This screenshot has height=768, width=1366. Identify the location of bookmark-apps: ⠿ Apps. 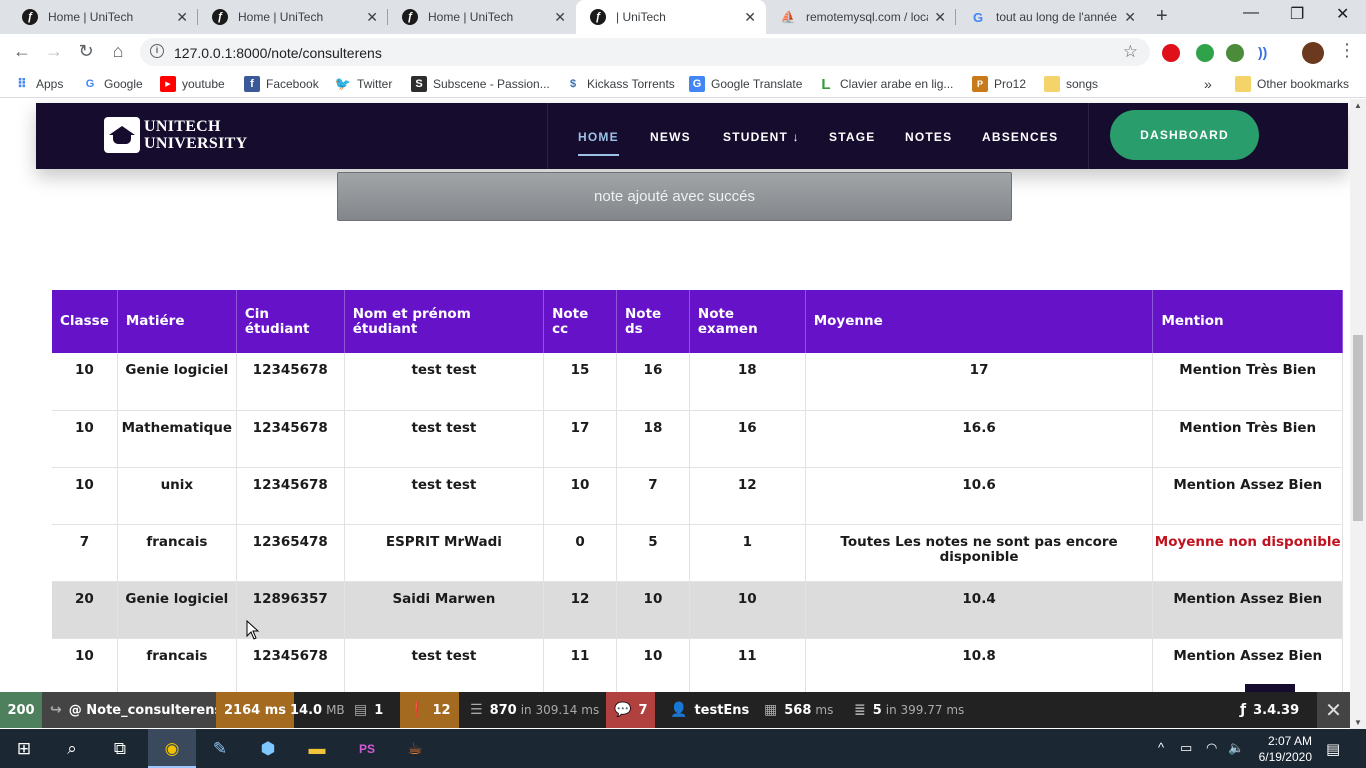
(38, 84).